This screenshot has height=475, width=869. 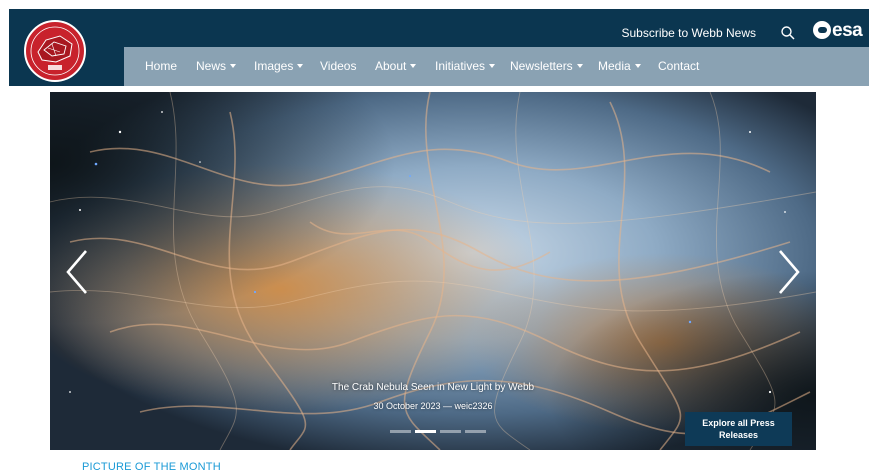 I want to click on nav-item-contact: Contact, so click(x=678, y=66).